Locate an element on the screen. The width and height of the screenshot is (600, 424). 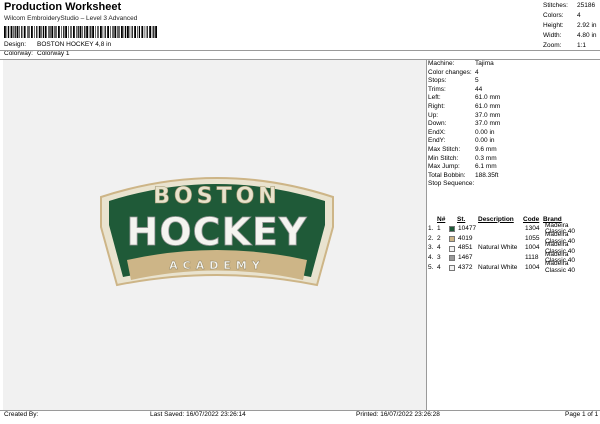
colorway-label: Colorway: is located at coordinates (18, 53).